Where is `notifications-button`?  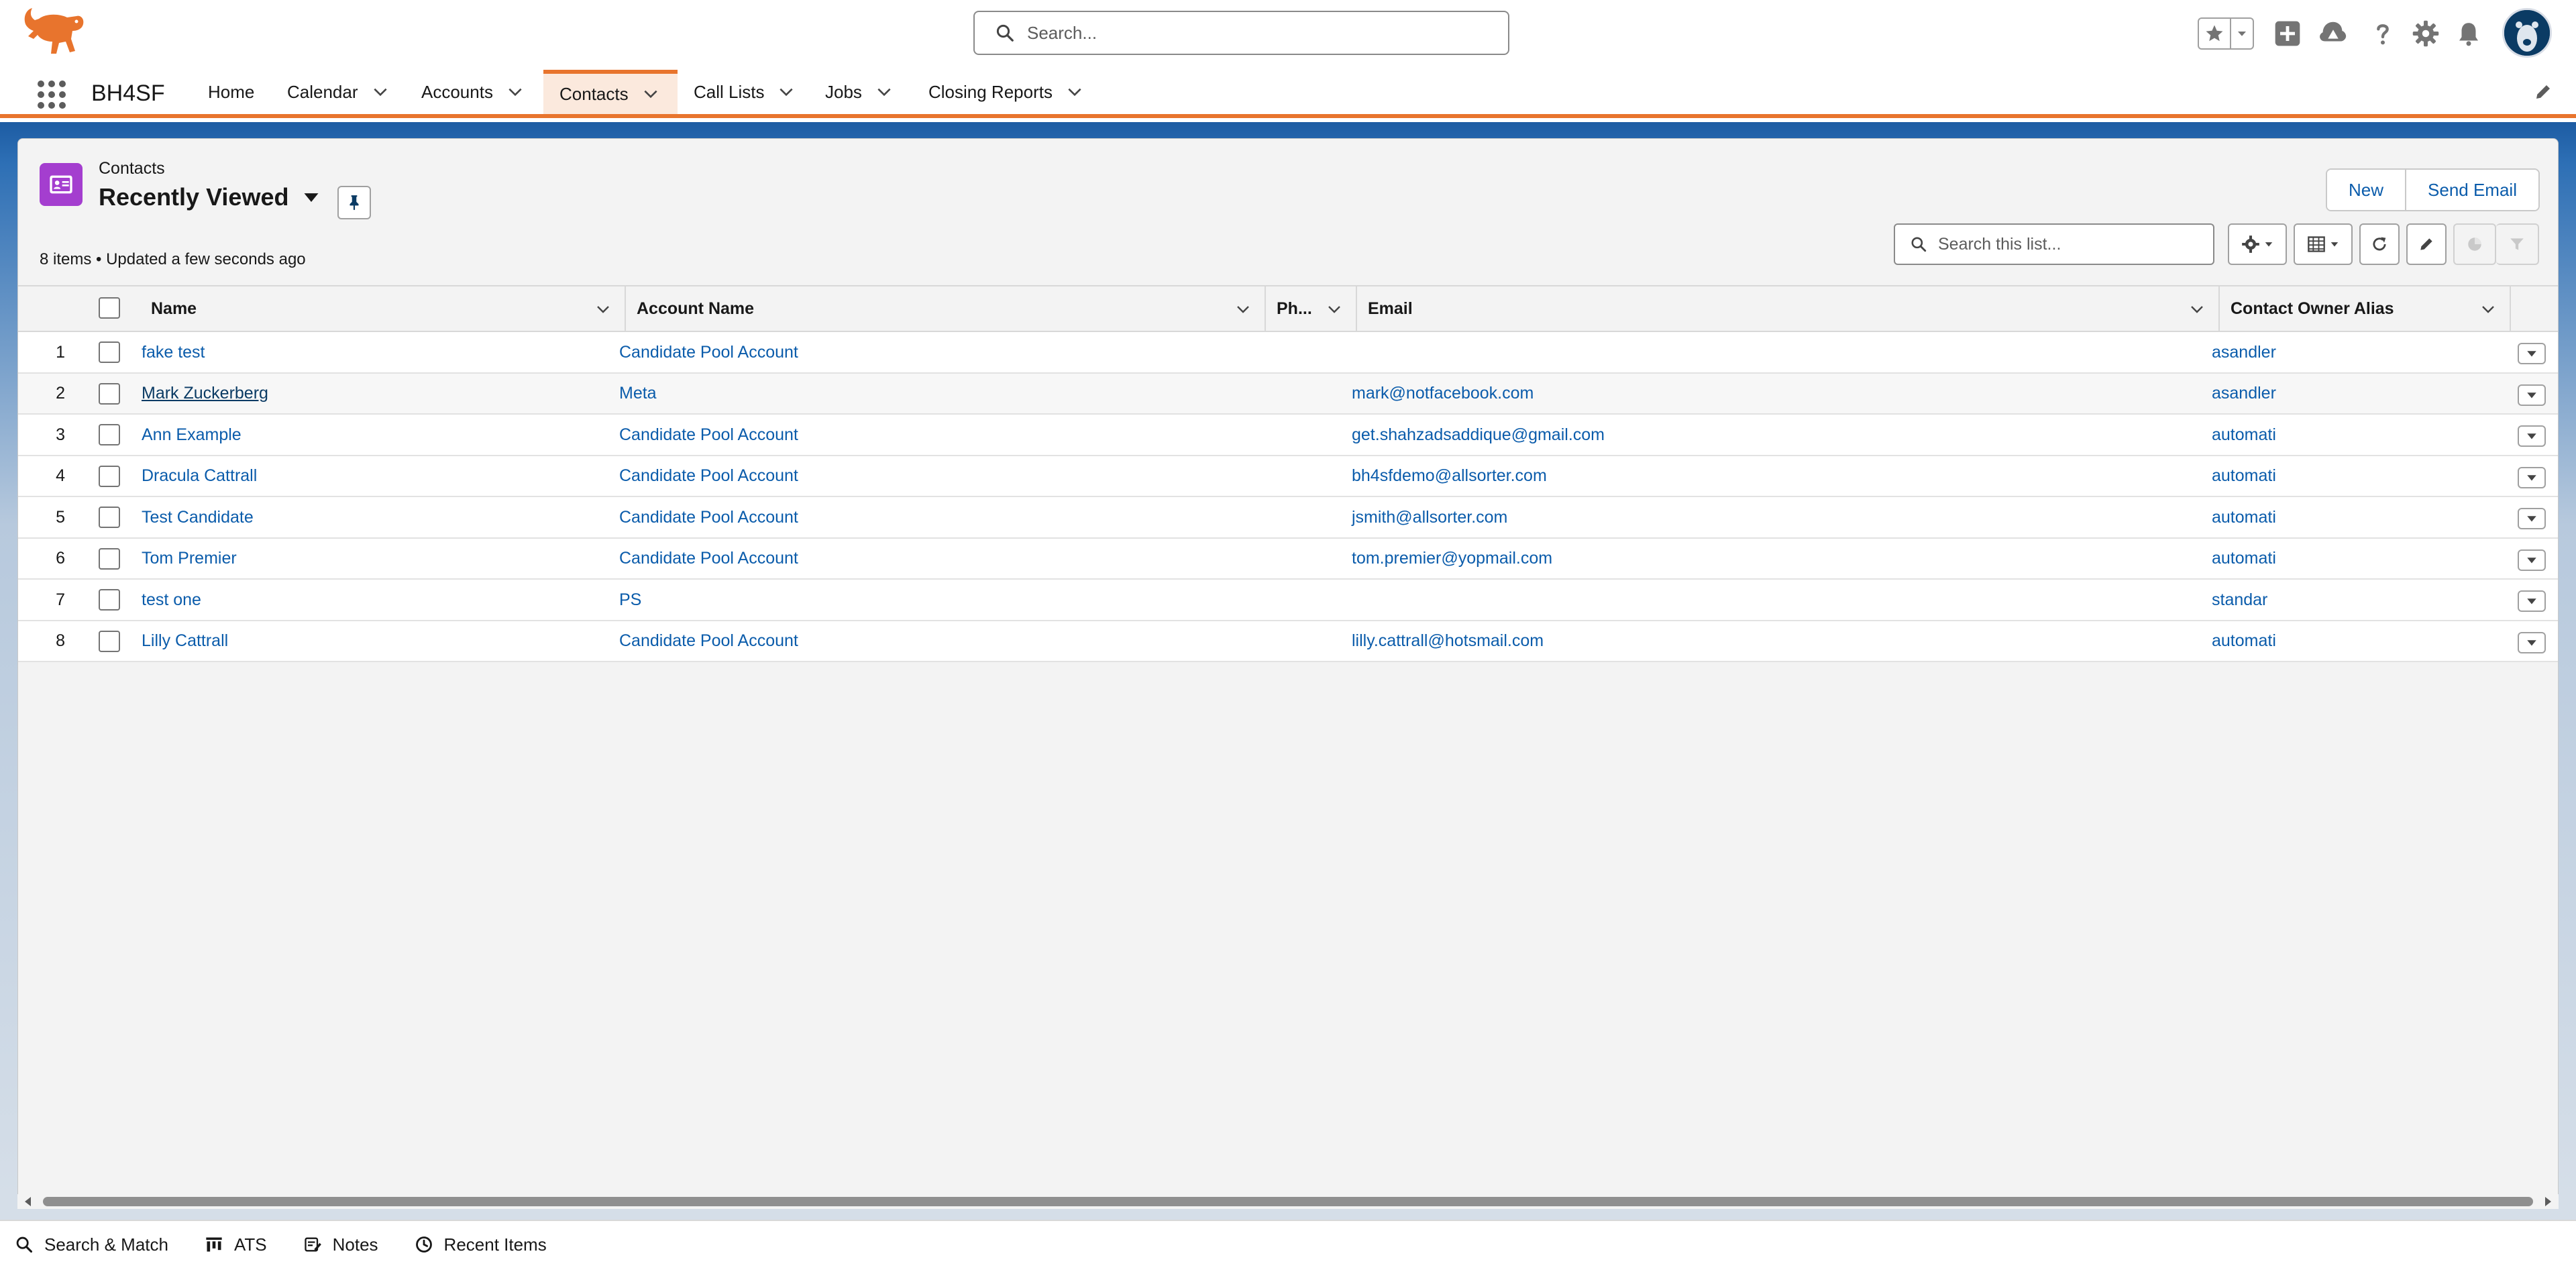 notifications-button is located at coordinates (2468, 33).